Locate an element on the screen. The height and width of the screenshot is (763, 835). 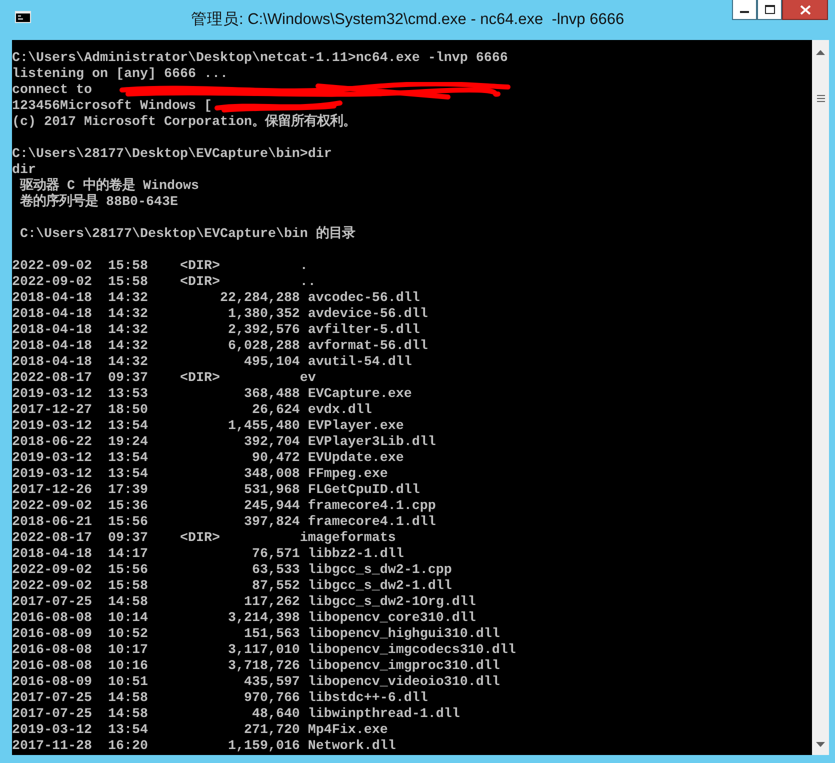
console-line: 2017-12-26 17:39 531,968 FLGetCpuID.dll is located at coordinates (216, 491).